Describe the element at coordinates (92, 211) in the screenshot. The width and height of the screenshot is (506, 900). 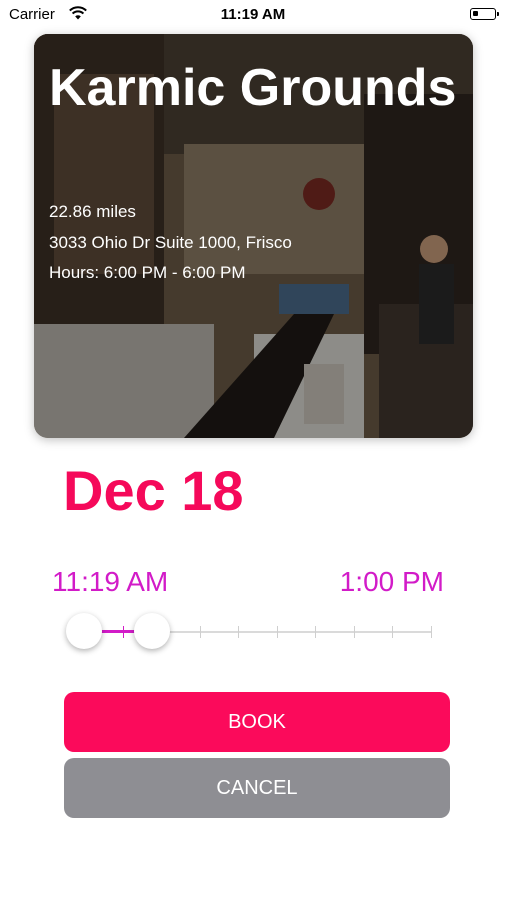
I see `shop-distance: 22.86 miles` at that location.